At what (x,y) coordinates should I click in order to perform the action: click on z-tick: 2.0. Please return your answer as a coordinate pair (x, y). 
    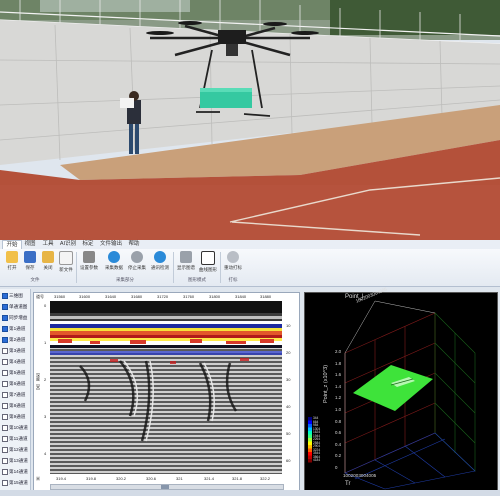
    Looking at the image, I should click on (338, 351).